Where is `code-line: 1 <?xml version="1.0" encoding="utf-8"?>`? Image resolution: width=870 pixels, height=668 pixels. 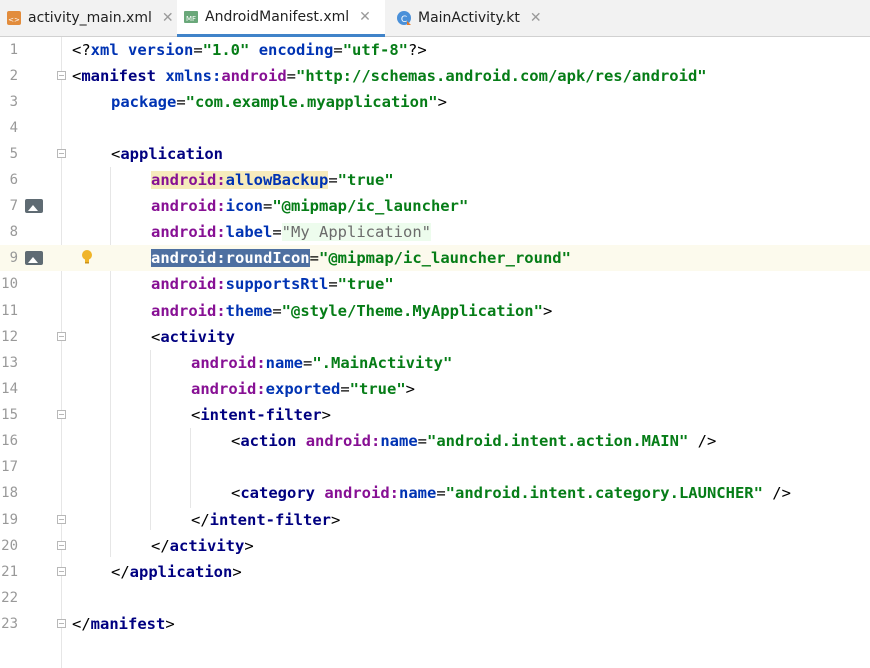 code-line: 1 <?xml version="1.0" encoding="utf-8"?> is located at coordinates (435, 50).